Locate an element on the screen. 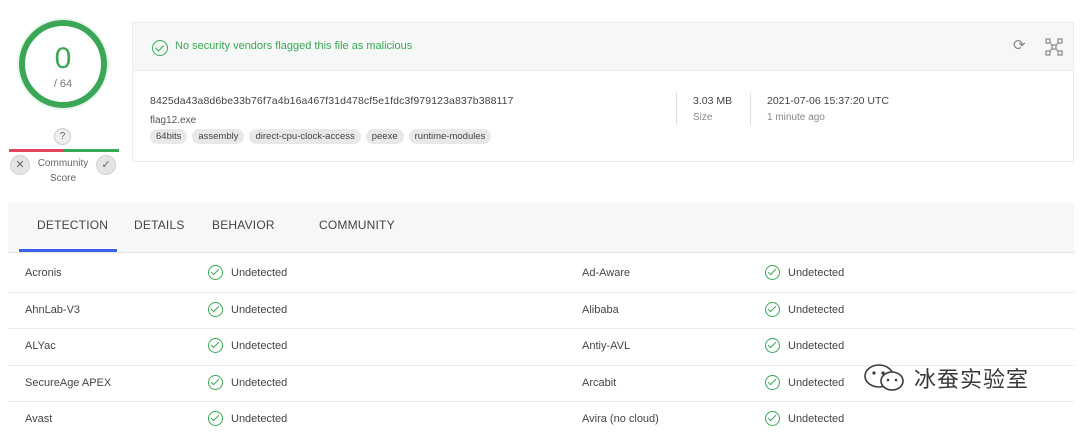 Image resolution: width=1080 pixels, height=432 pixels. vendor-name: SecureAge APEX is located at coordinates (68, 382).